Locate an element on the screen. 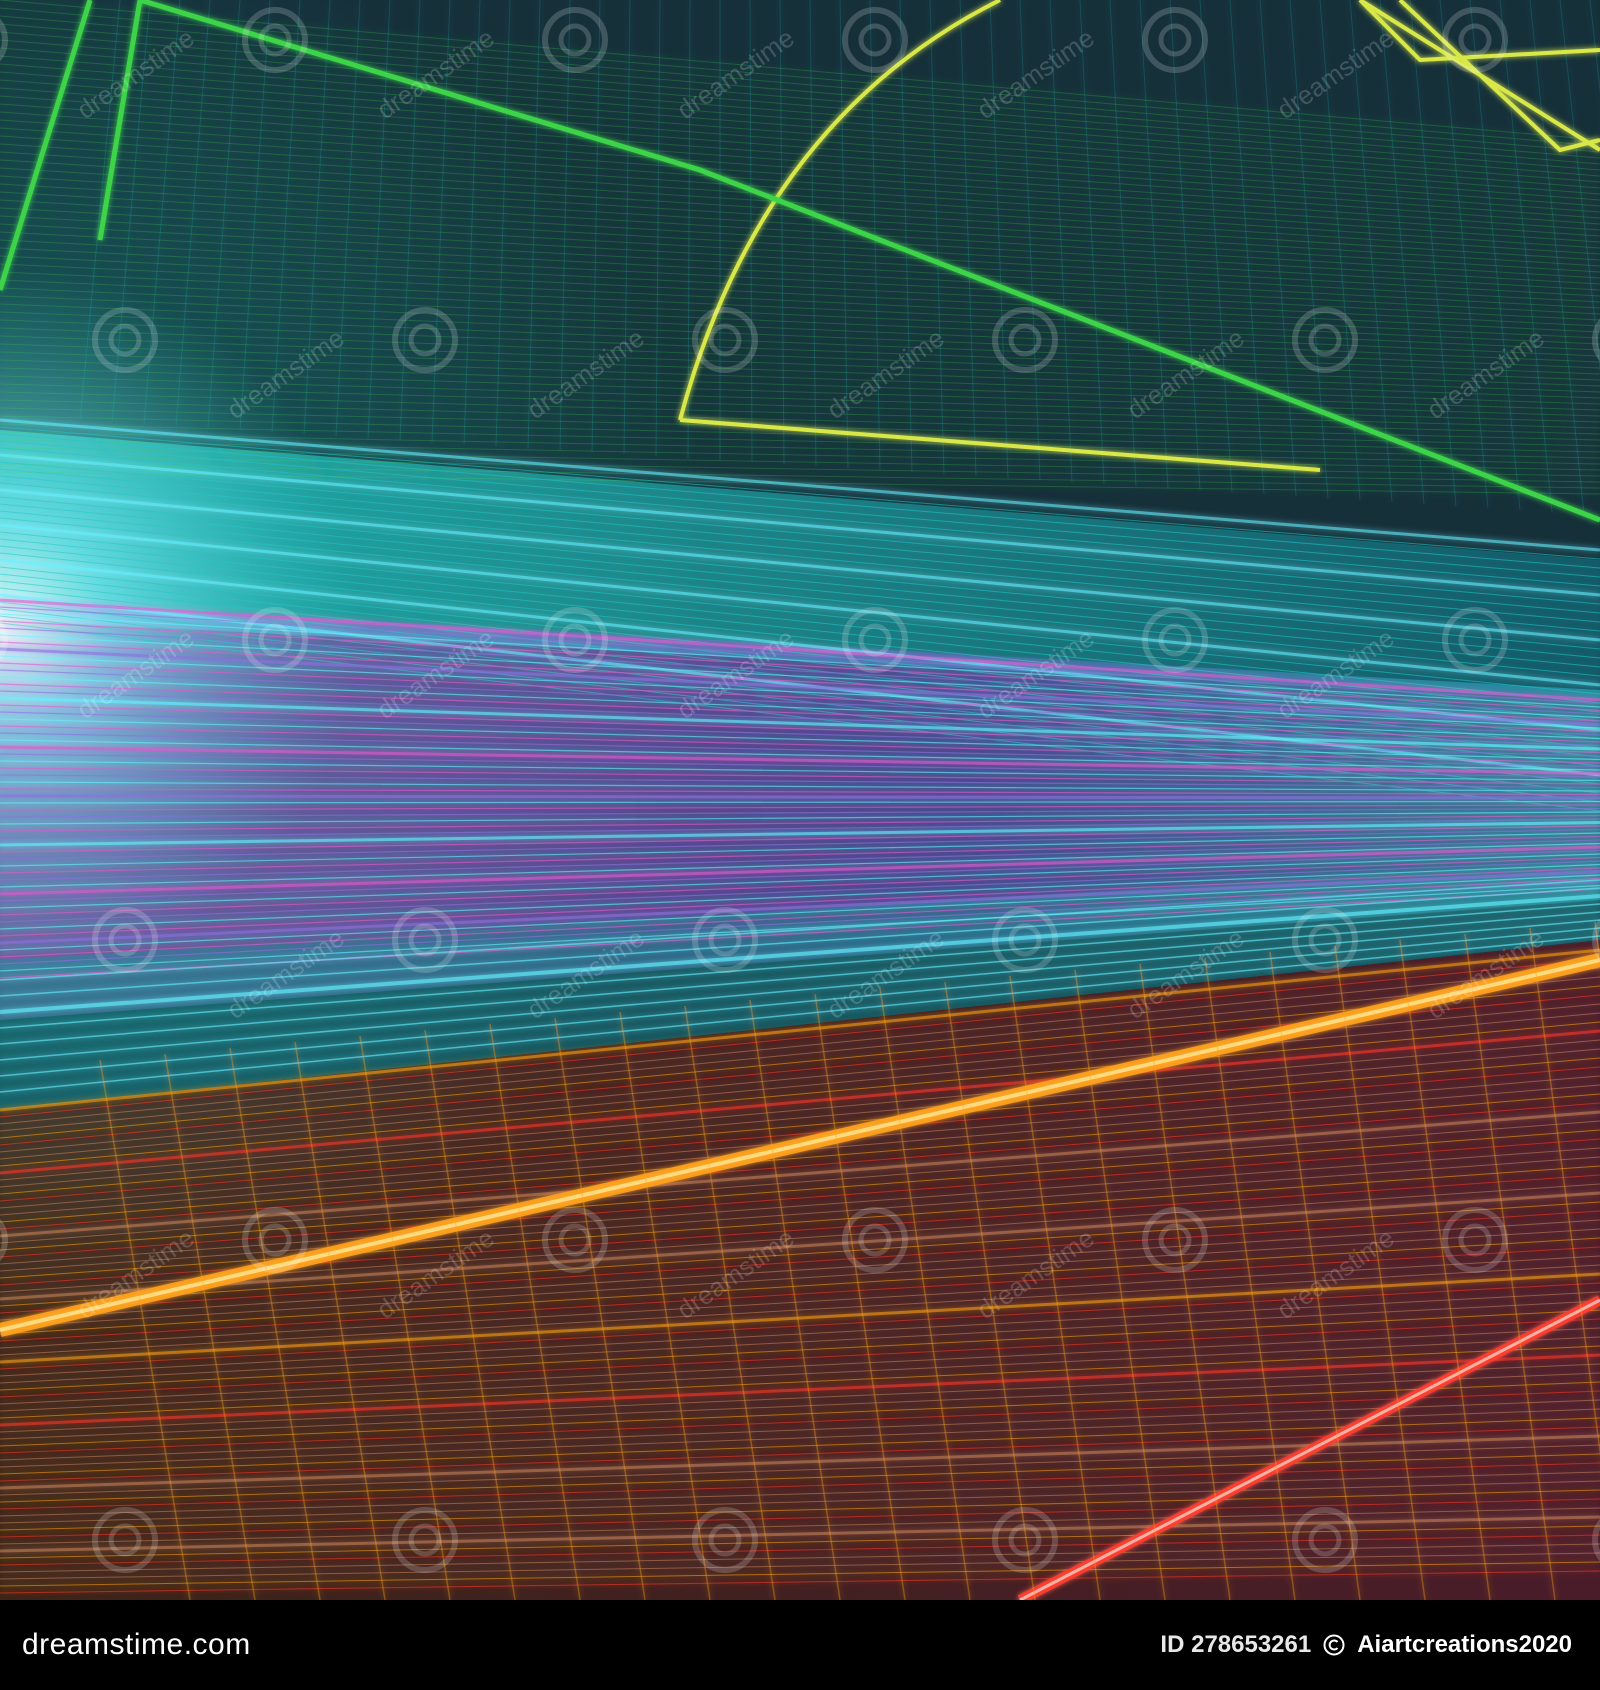 The width and height of the screenshot is (1600, 1690). brand: dreamstime.com is located at coordinates (136, 1645).